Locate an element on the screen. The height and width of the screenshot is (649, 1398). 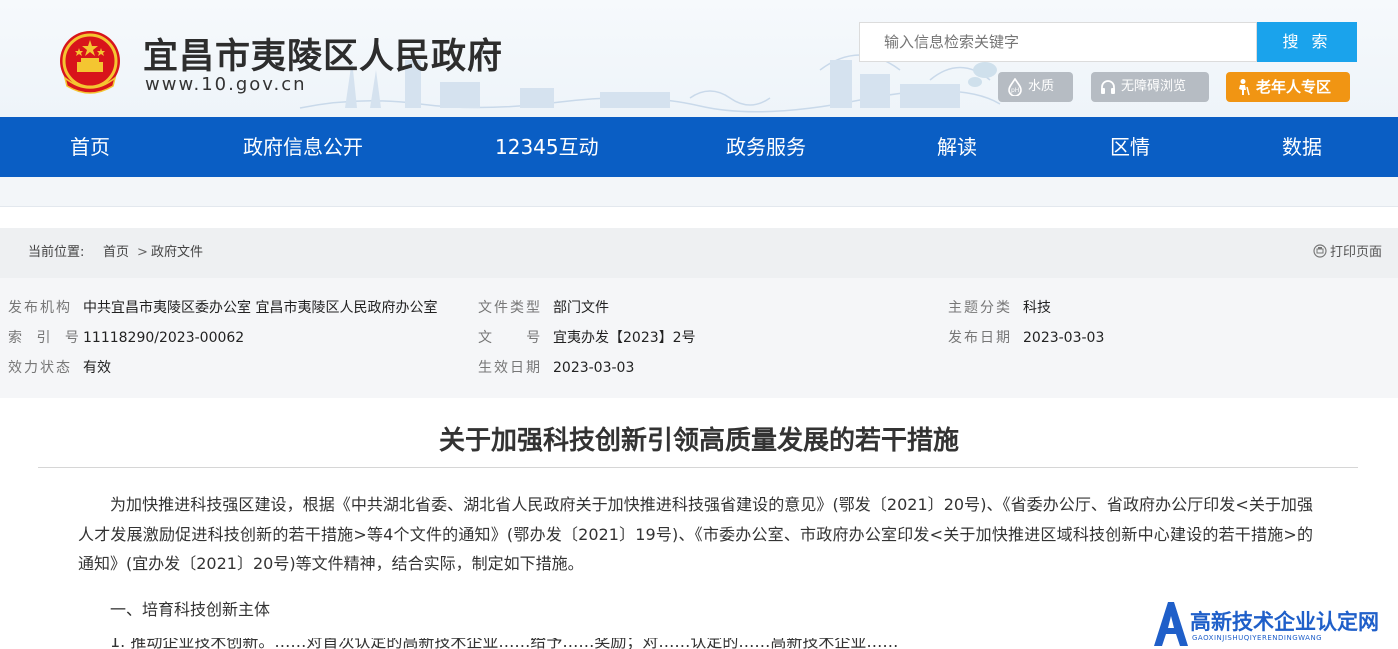
watermark-a-icon is located at coordinates (1171, 624).